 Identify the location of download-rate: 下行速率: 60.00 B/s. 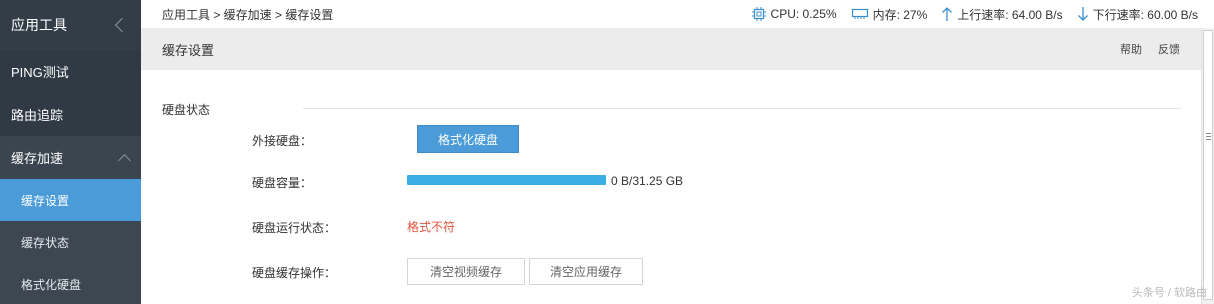
(1145, 14).